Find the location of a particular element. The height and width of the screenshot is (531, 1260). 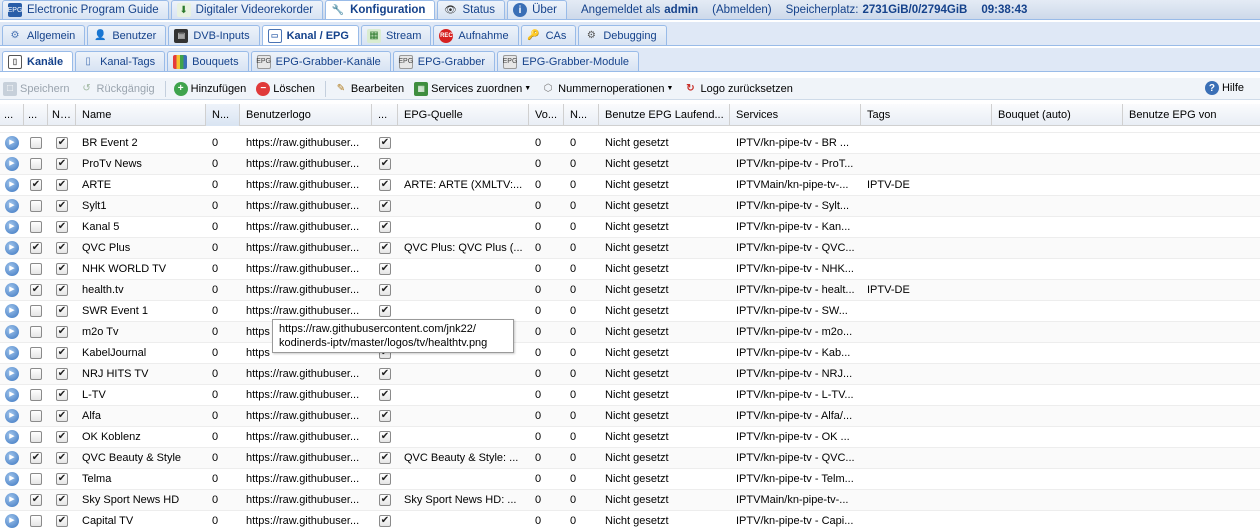

tab-general: ⚙ Allgemein is located at coordinates (44, 35).